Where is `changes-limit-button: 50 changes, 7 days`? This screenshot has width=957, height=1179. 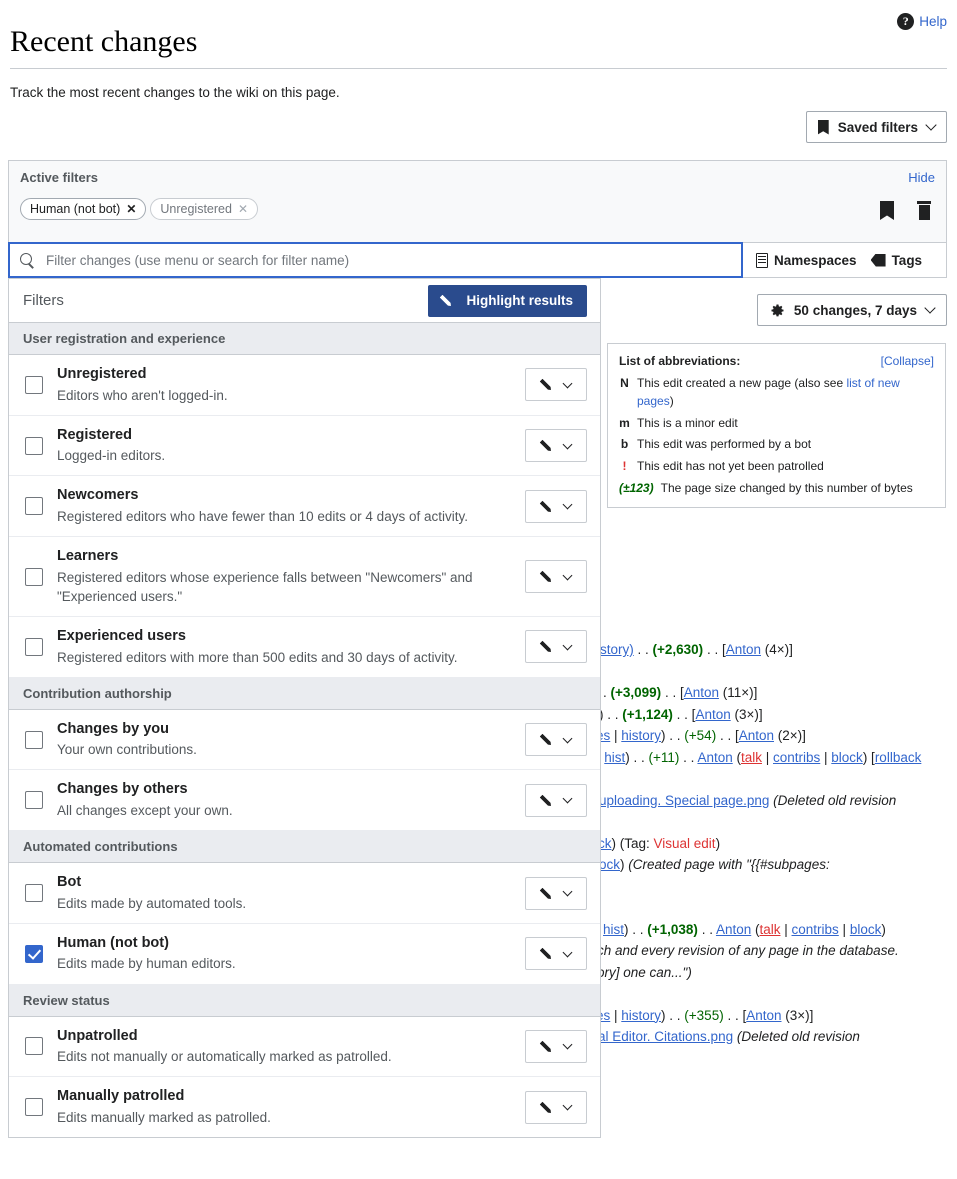 changes-limit-button: 50 changes, 7 days is located at coordinates (851, 310).